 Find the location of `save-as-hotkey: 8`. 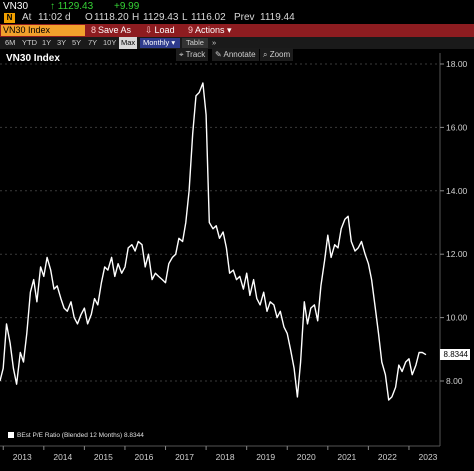

save-as-hotkey: 8 is located at coordinates (94, 30).